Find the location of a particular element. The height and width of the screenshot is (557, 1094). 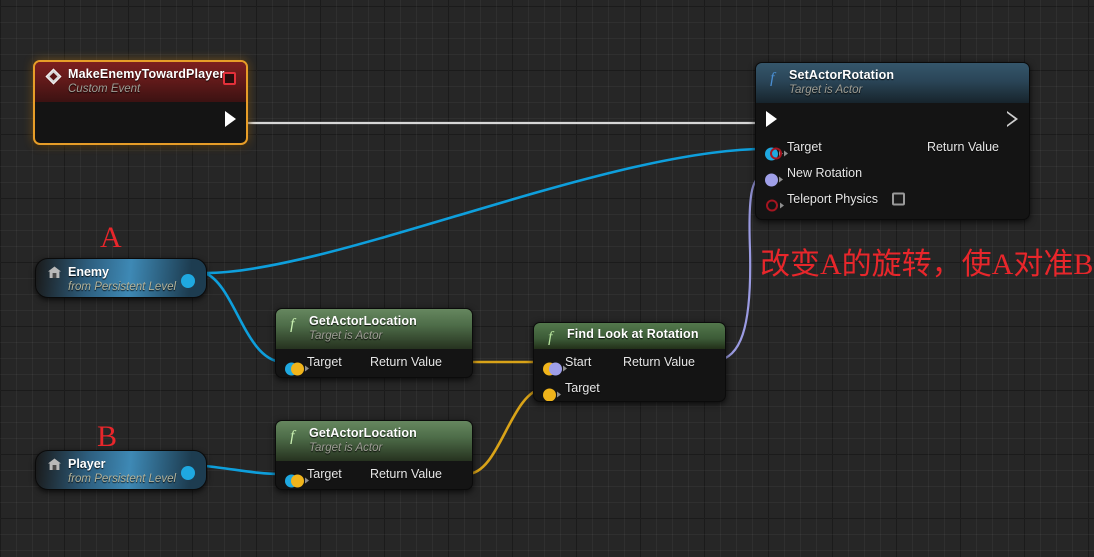

node-title: SetActorRotation is located at coordinates (842, 75).